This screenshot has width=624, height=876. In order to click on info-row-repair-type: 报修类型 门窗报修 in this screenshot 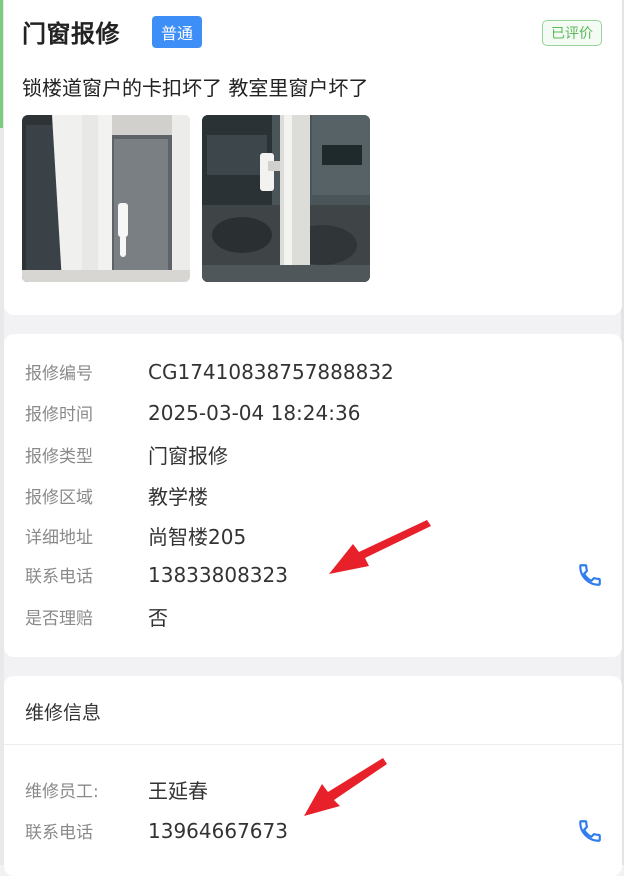, I will do `click(315, 454)`.